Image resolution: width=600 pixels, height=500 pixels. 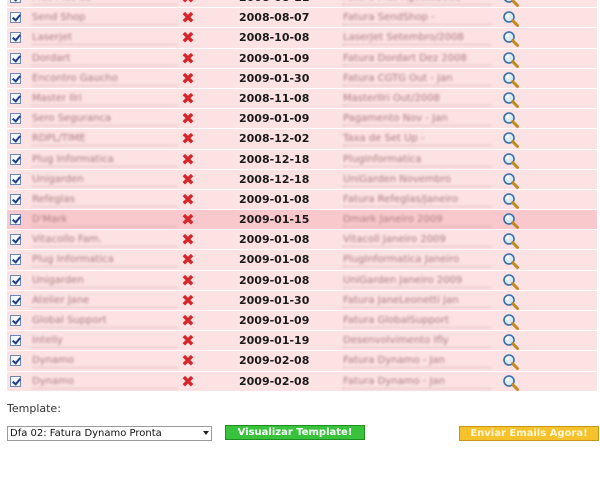 I want to click on row-date: 2009-02-08, so click(x=274, y=381).